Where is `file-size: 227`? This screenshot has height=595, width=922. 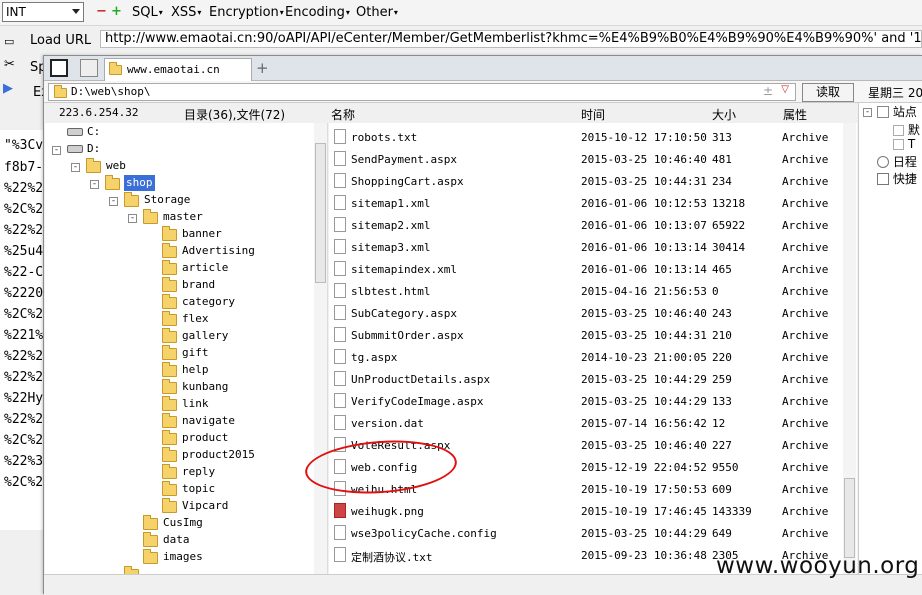 file-size: 227 is located at coordinates (722, 445).